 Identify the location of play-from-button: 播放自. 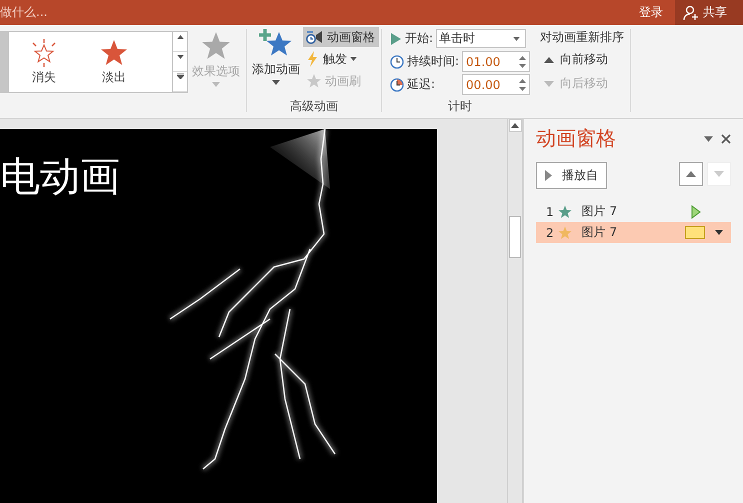
(571, 175).